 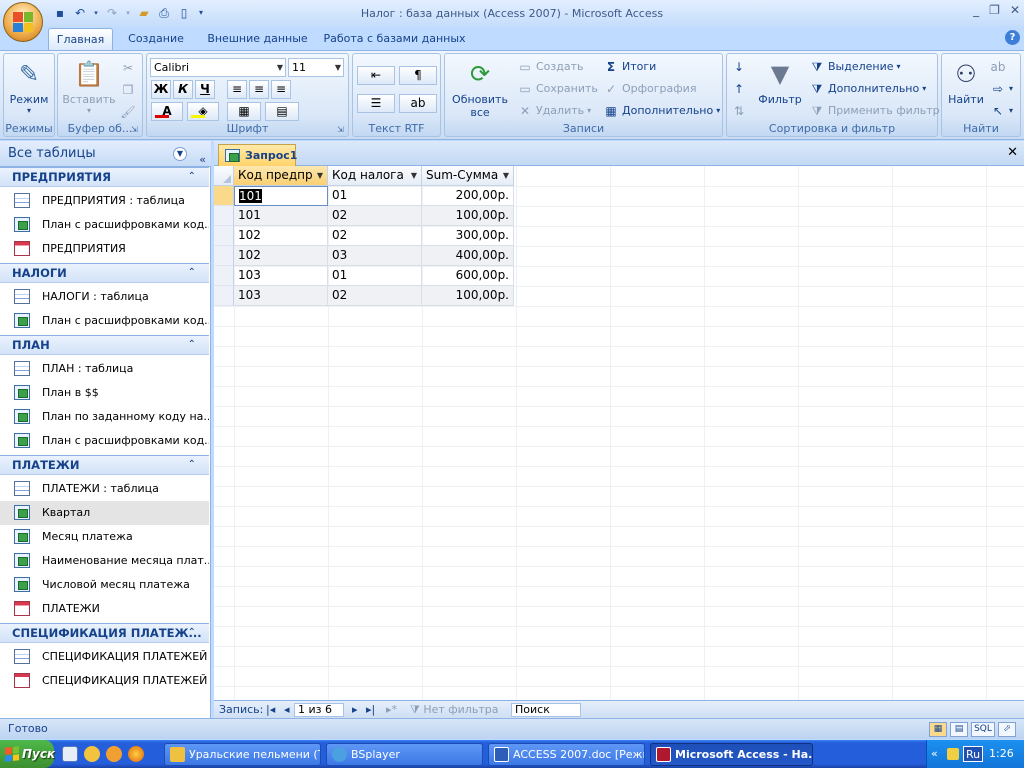 I want to click on font-color-button: A, so click(x=167, y=111).